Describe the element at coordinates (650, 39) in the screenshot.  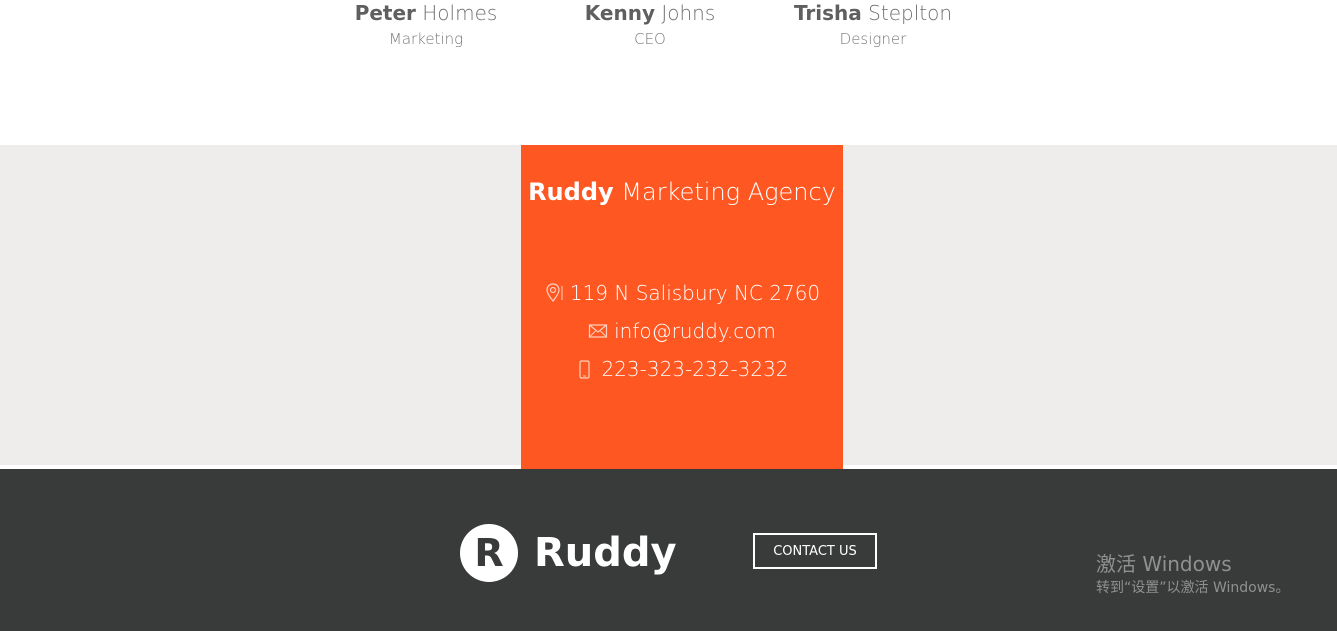
I see `member-role: CEO` at that location.